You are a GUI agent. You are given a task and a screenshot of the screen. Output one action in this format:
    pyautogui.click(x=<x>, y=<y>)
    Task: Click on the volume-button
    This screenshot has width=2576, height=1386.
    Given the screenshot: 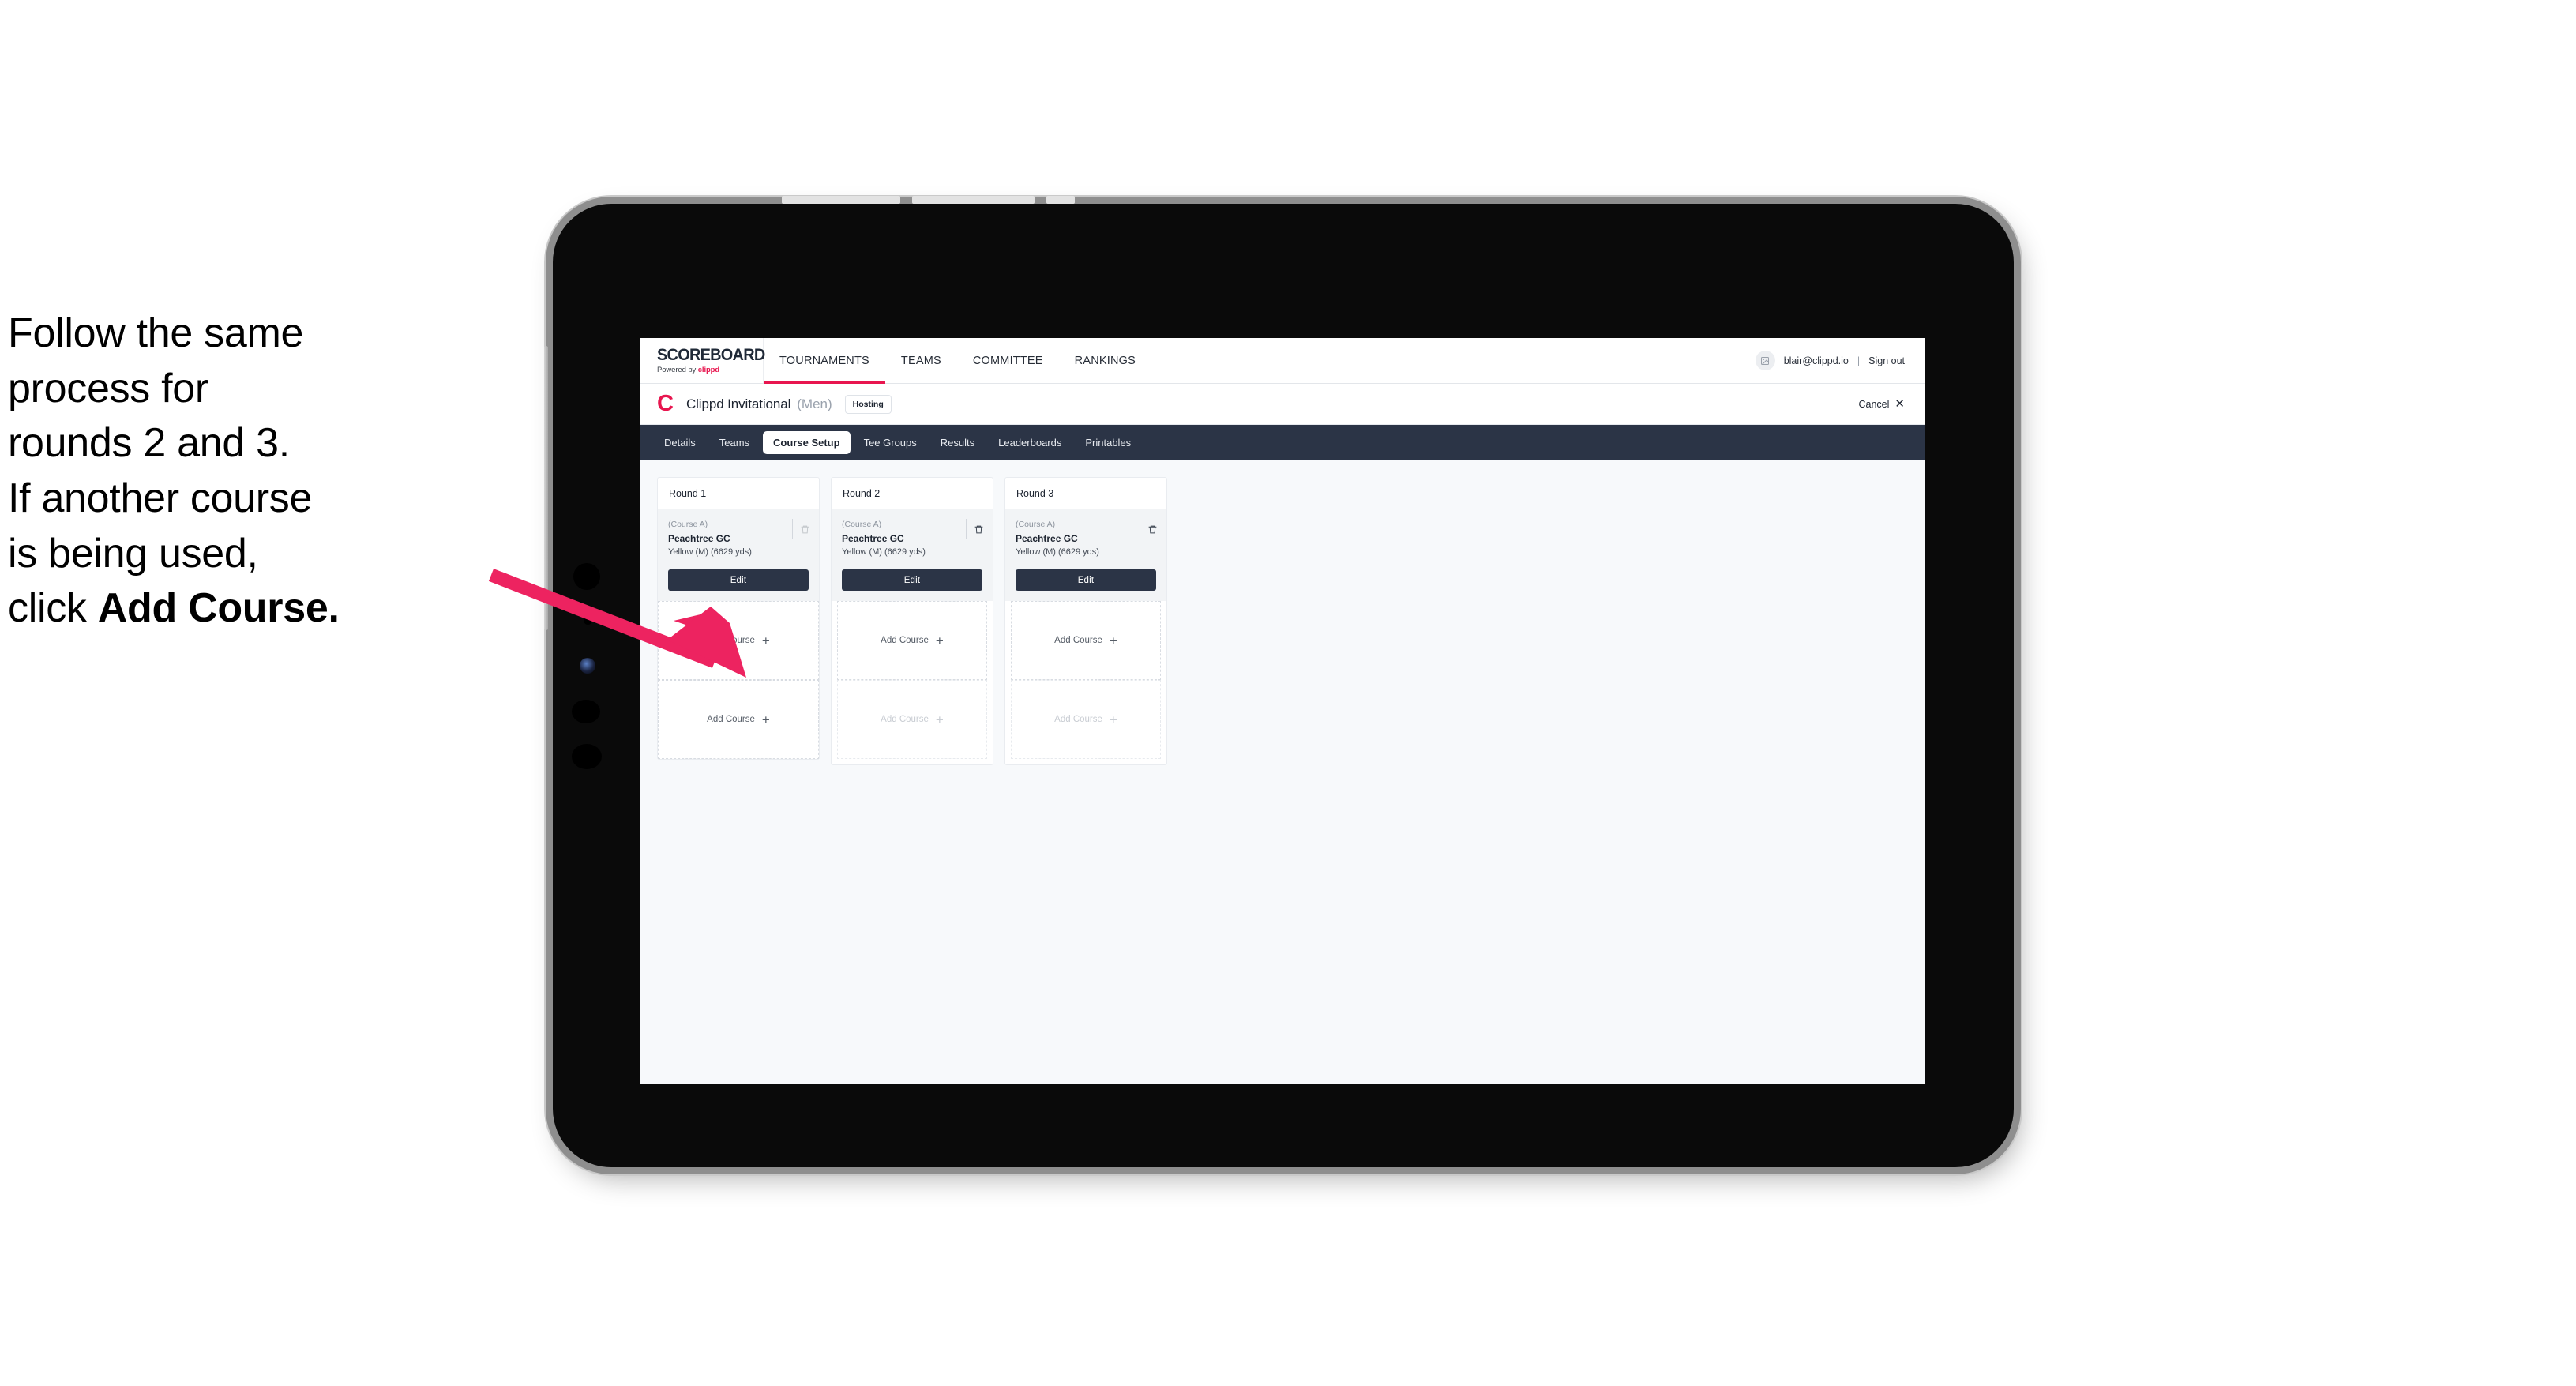 What is the action you would take?
    pyautogui.click(x=586, y=711)
    